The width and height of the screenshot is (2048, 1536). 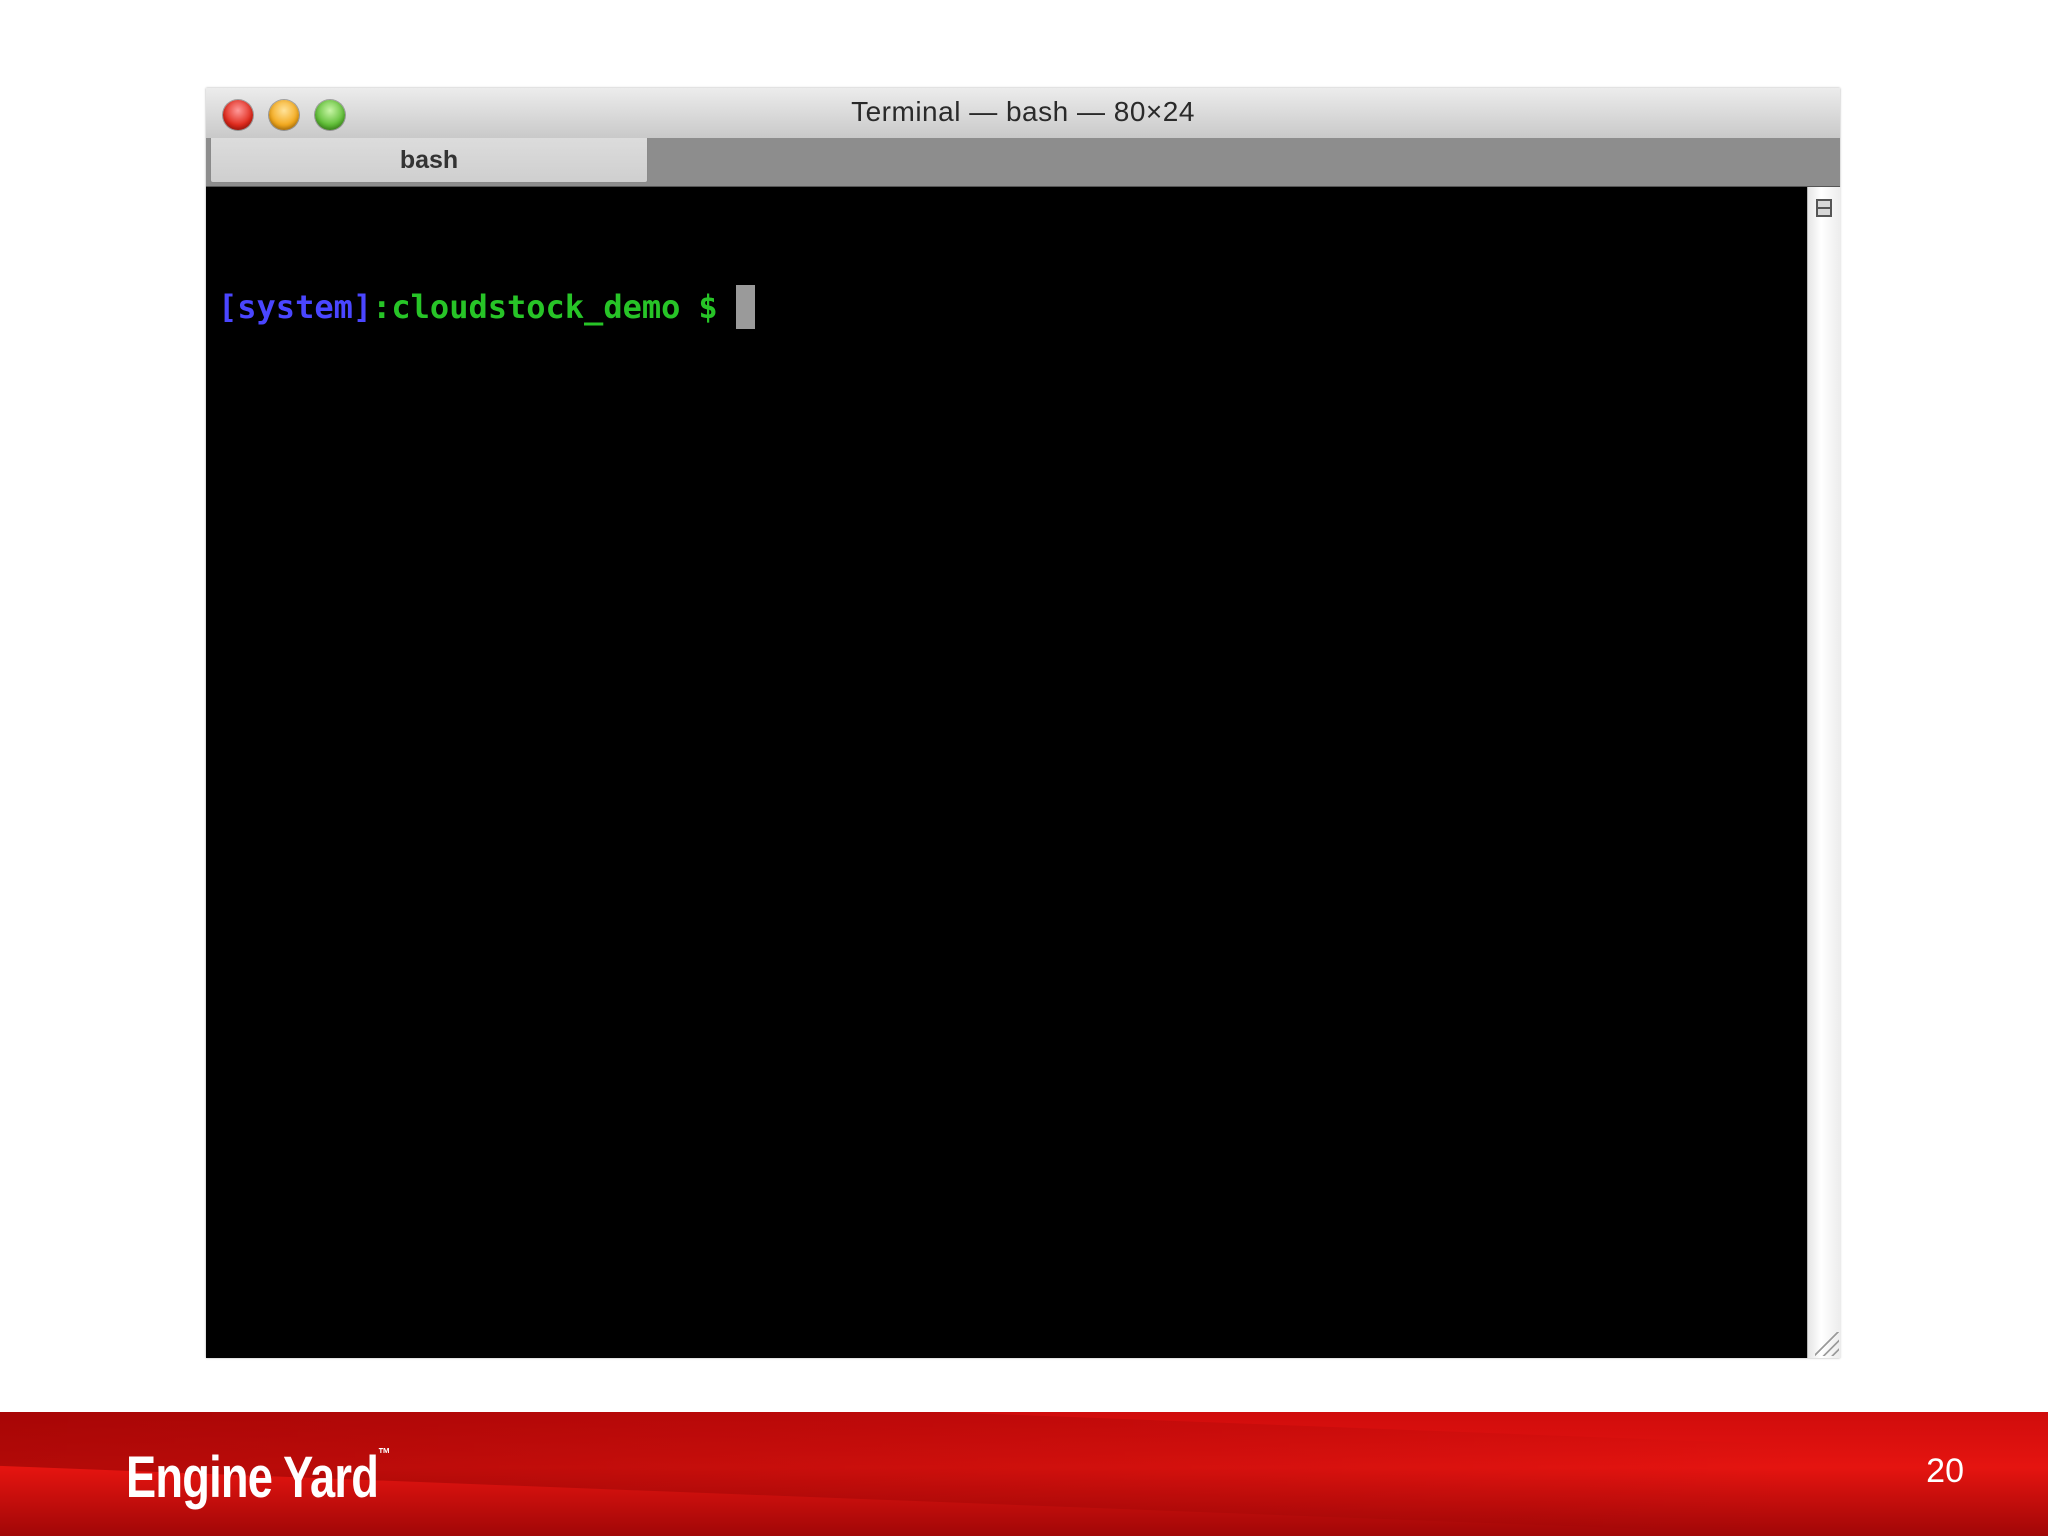 I want to click on prompt-path: :cloudstock_demo, so click(x=526, y=307).